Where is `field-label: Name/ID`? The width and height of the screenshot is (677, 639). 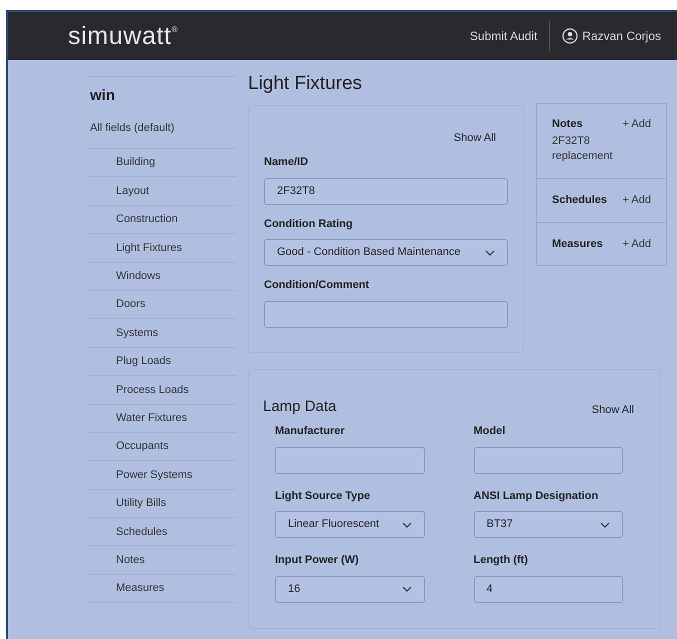
field-label: Name/ID is located at coordinates (287, 162).